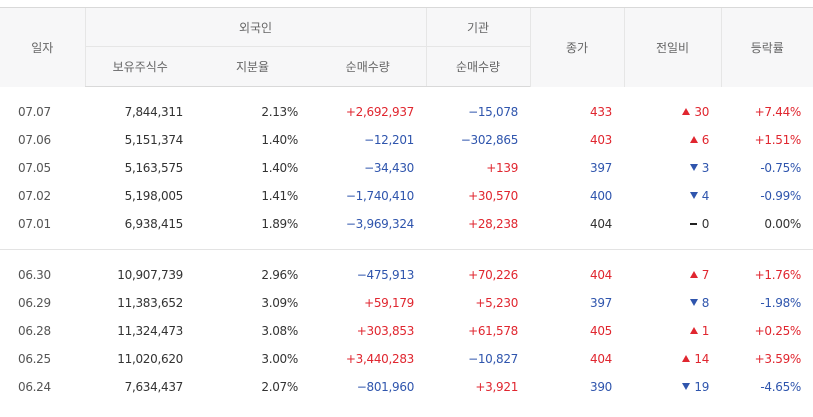 This screenshot has height=417, width=813. I want to click on change-value: 19, so click(702, 387).